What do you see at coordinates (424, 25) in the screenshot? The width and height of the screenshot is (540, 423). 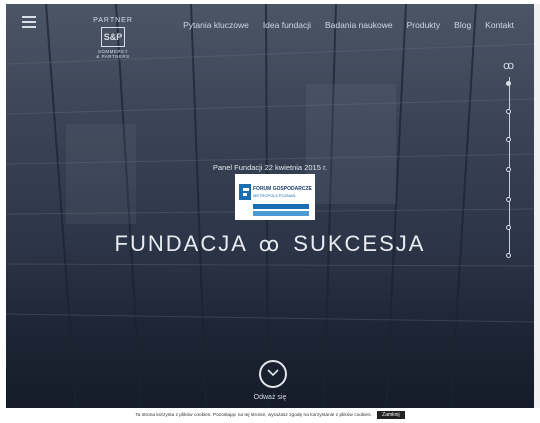 I see `nav-item-produkty: Produkty` at bounding box center [424, 25].